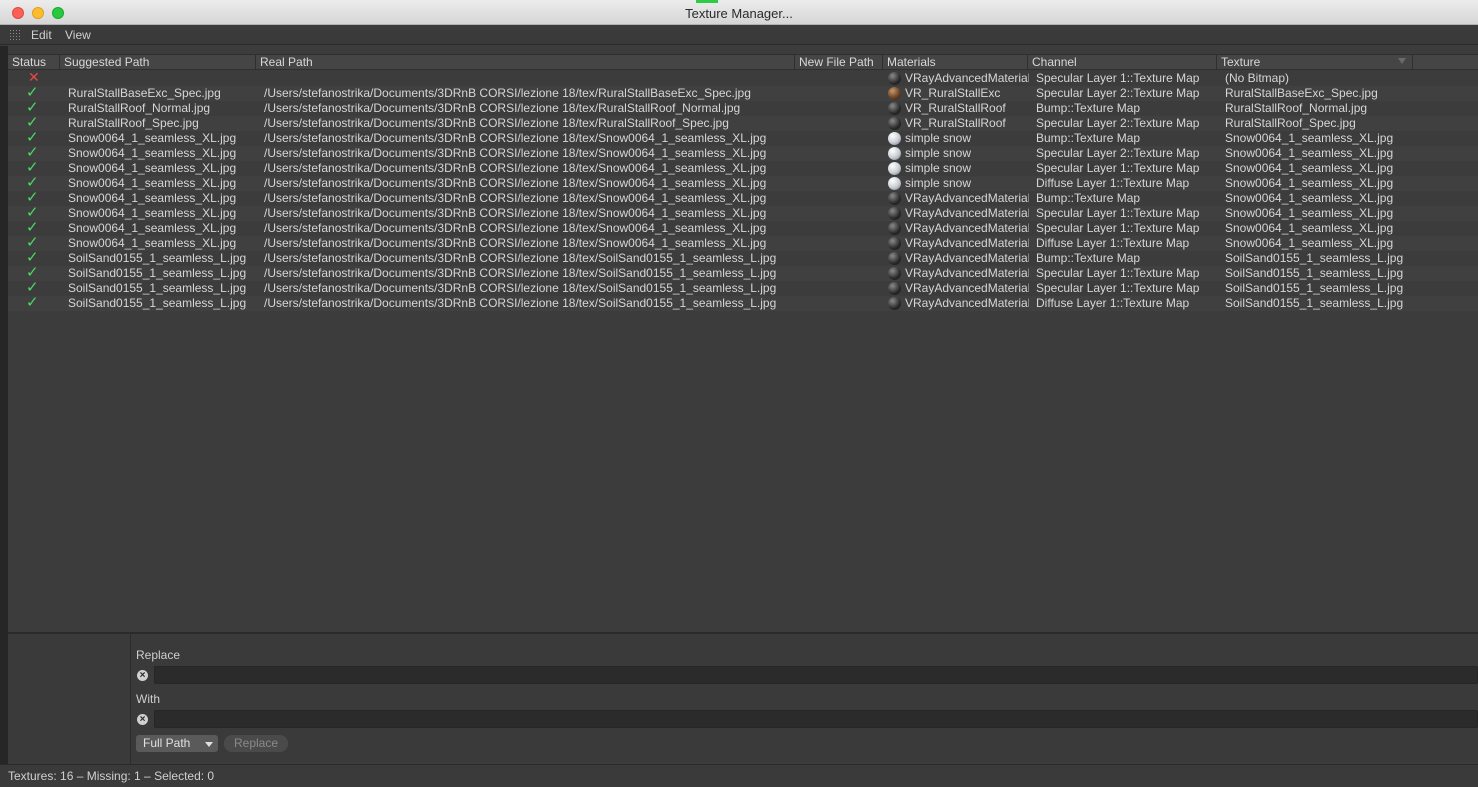  What do you see at coordinates (1296, 108) in the screenshot?
I see `texture-cell: RuralStallRoof_Normal.jpg` at bounding box center [1296, 108].